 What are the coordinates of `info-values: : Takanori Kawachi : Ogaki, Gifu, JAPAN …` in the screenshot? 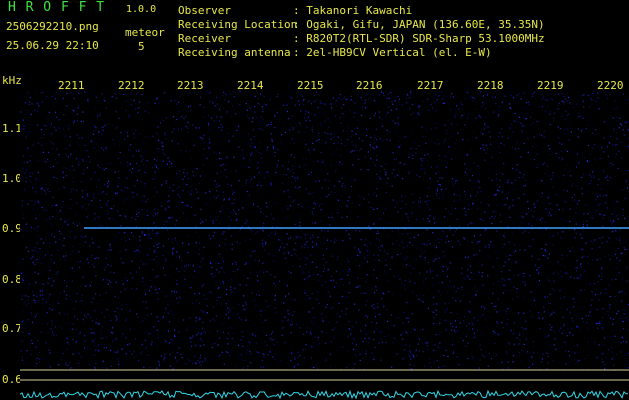 It's located at (419, 31).